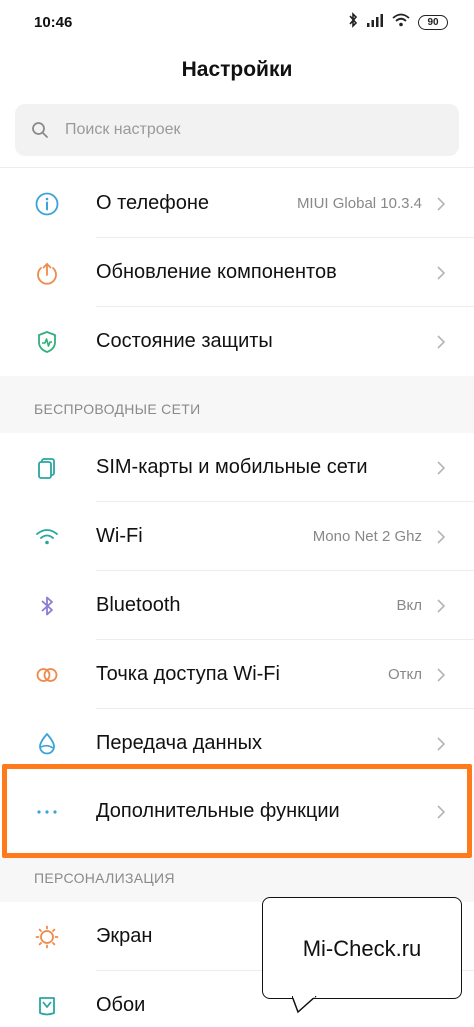 This screenshot has height=1027, width=474. I want to click on info-icon, so click(47, 204).